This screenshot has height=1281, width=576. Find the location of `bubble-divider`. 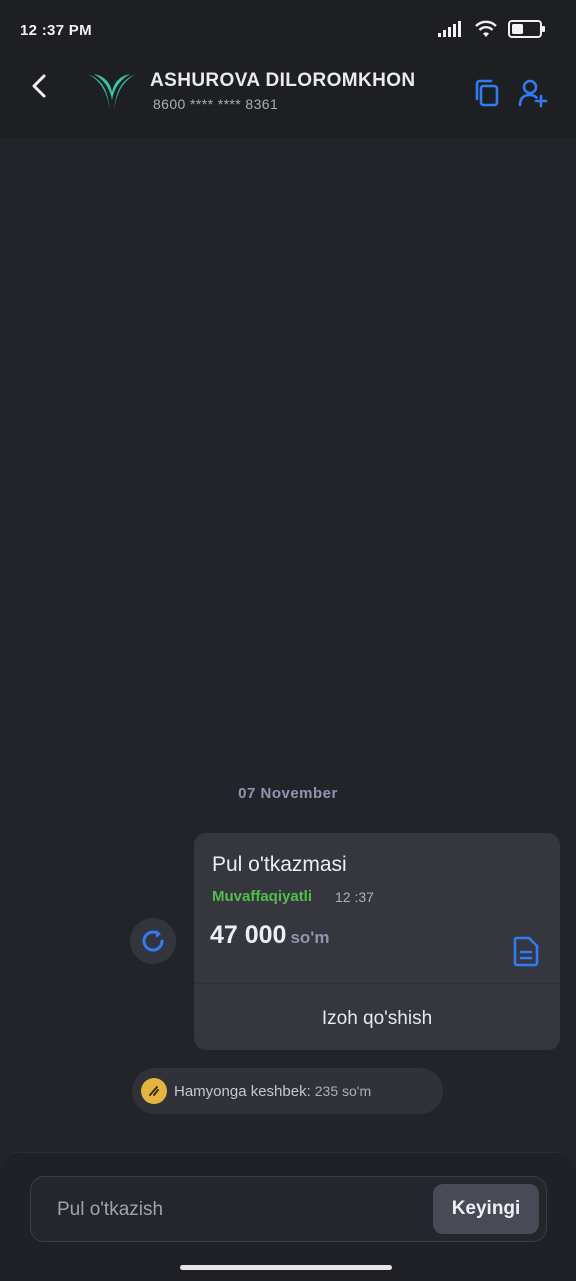

bubble-divider is located at coordinates (377, 983).